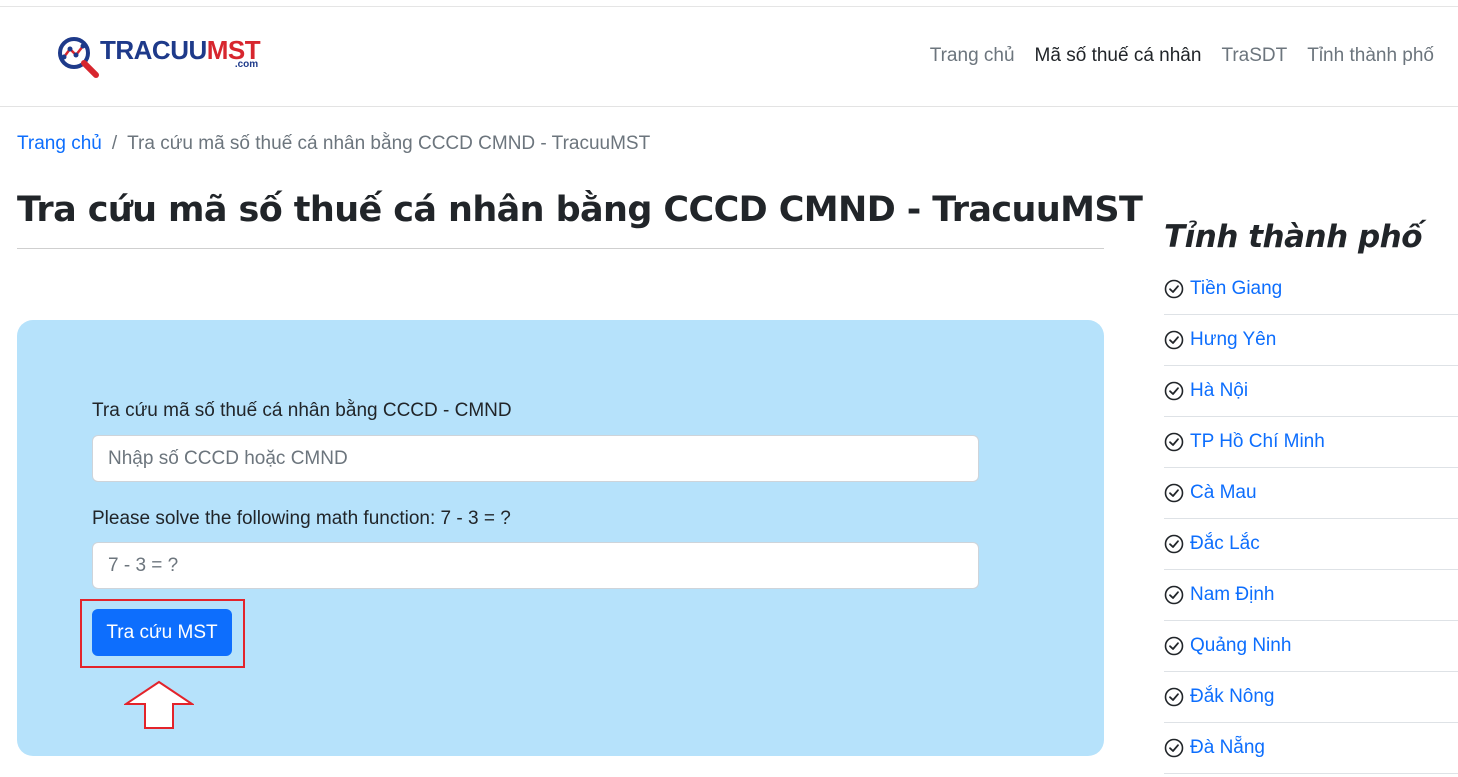 This screenshot has height=777, width=1458. Describe the element at coordinates (1118, 56) in the screenshot. I see `nav-item-personal-tax-id: Mã số thuế cá nhân` at that location.